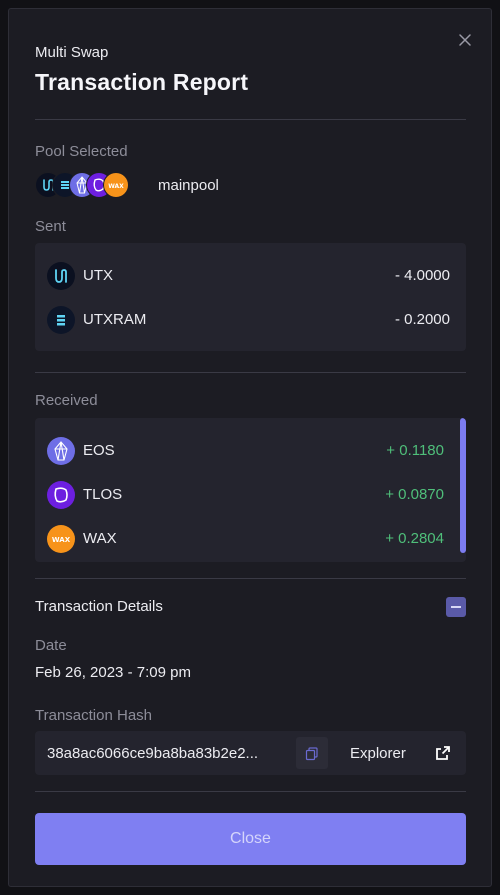  Describe the element at coordinates (98, 275) in the screenshot. I see `token-symbol: UTX` at that location.